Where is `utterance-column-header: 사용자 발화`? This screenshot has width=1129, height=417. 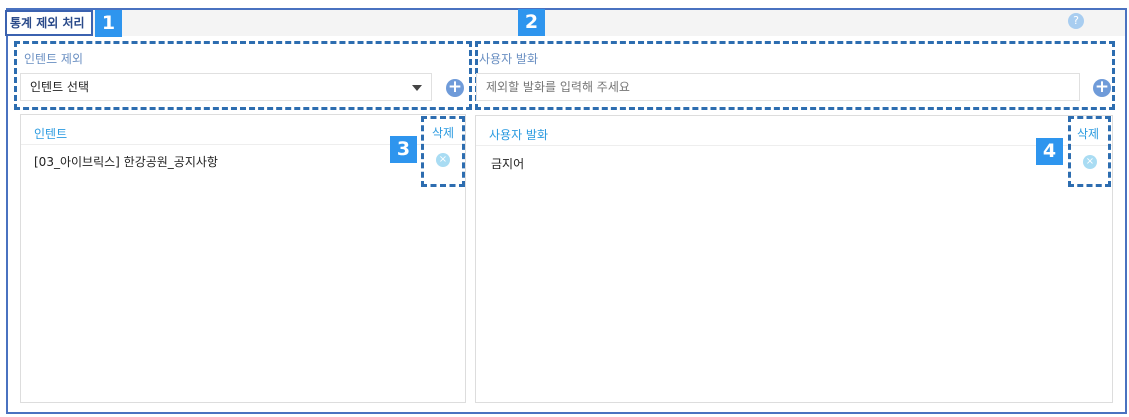 utterance-column-header: 사용자 발화 is located at coordinates (519, 135).